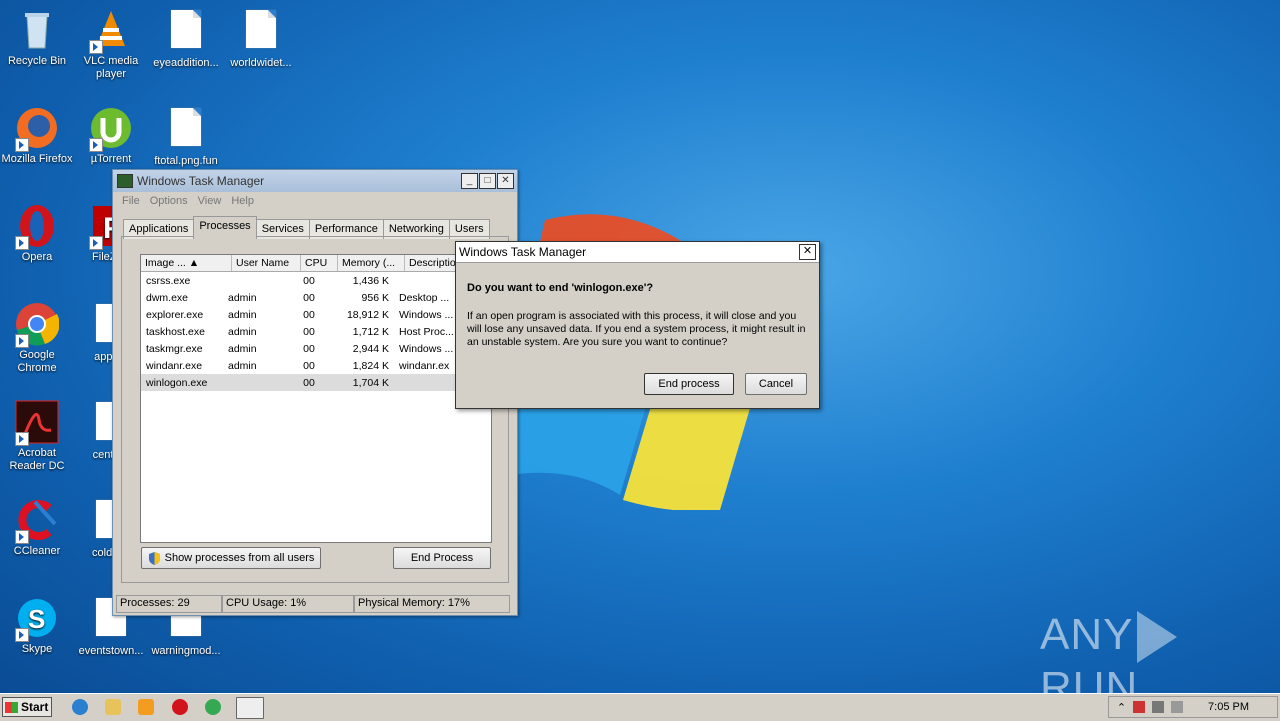 This screenshot has height=721, width=1280. I want to click on media-player-icon, so click(146, 707).